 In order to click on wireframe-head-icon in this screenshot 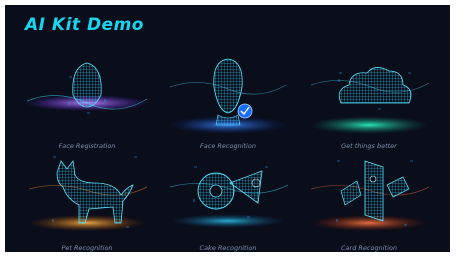, I will do `click(87, 88)`.